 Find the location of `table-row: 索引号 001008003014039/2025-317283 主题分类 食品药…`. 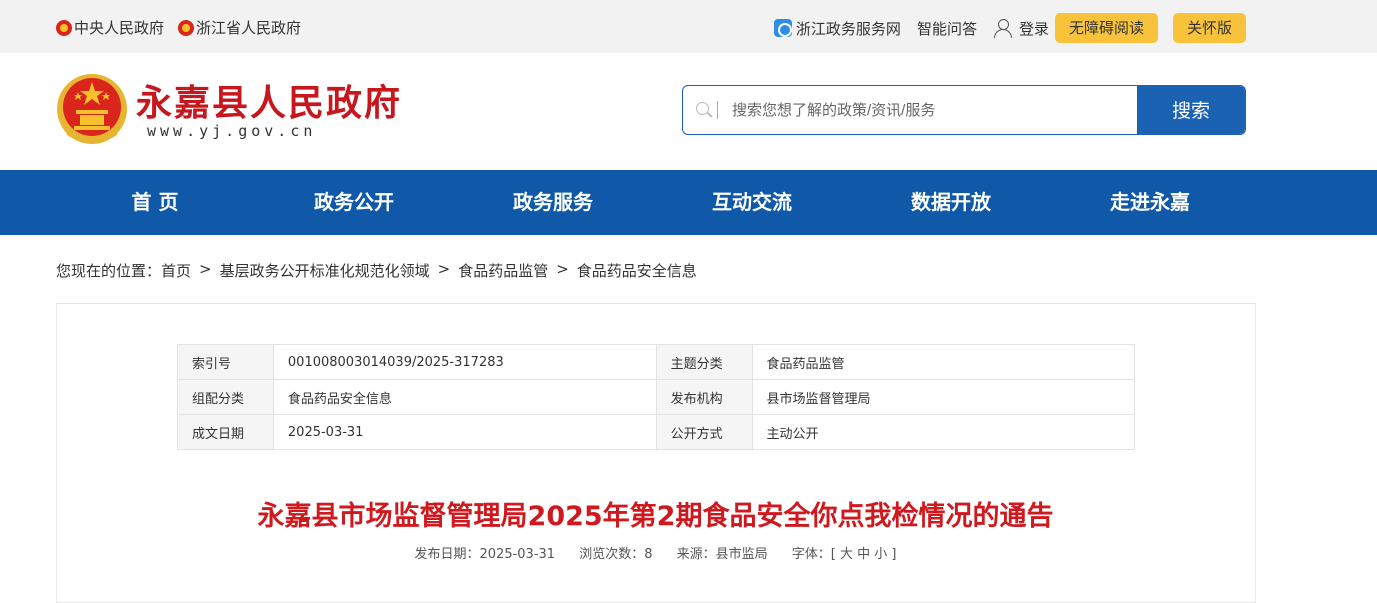

table-row: 索引号 001008003014039/2025-317283 主题分类 食品药… is located at coordinates (656, 362).